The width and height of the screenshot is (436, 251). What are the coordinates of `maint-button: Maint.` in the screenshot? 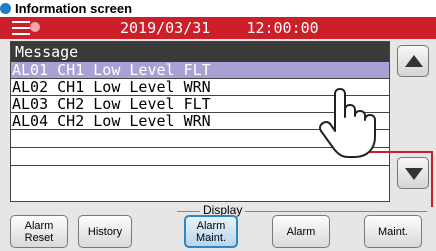 It's located at (393, 231).